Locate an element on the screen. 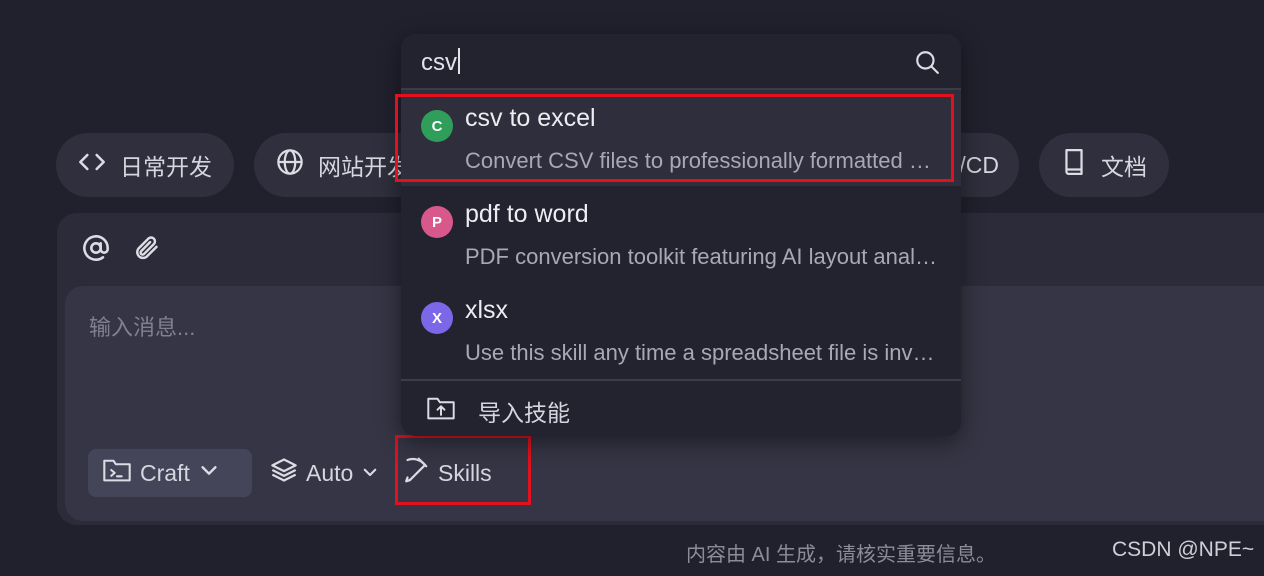 The width and height of the screenshot is (1264, 576). mention-icon is located at coordinates (96, 248).